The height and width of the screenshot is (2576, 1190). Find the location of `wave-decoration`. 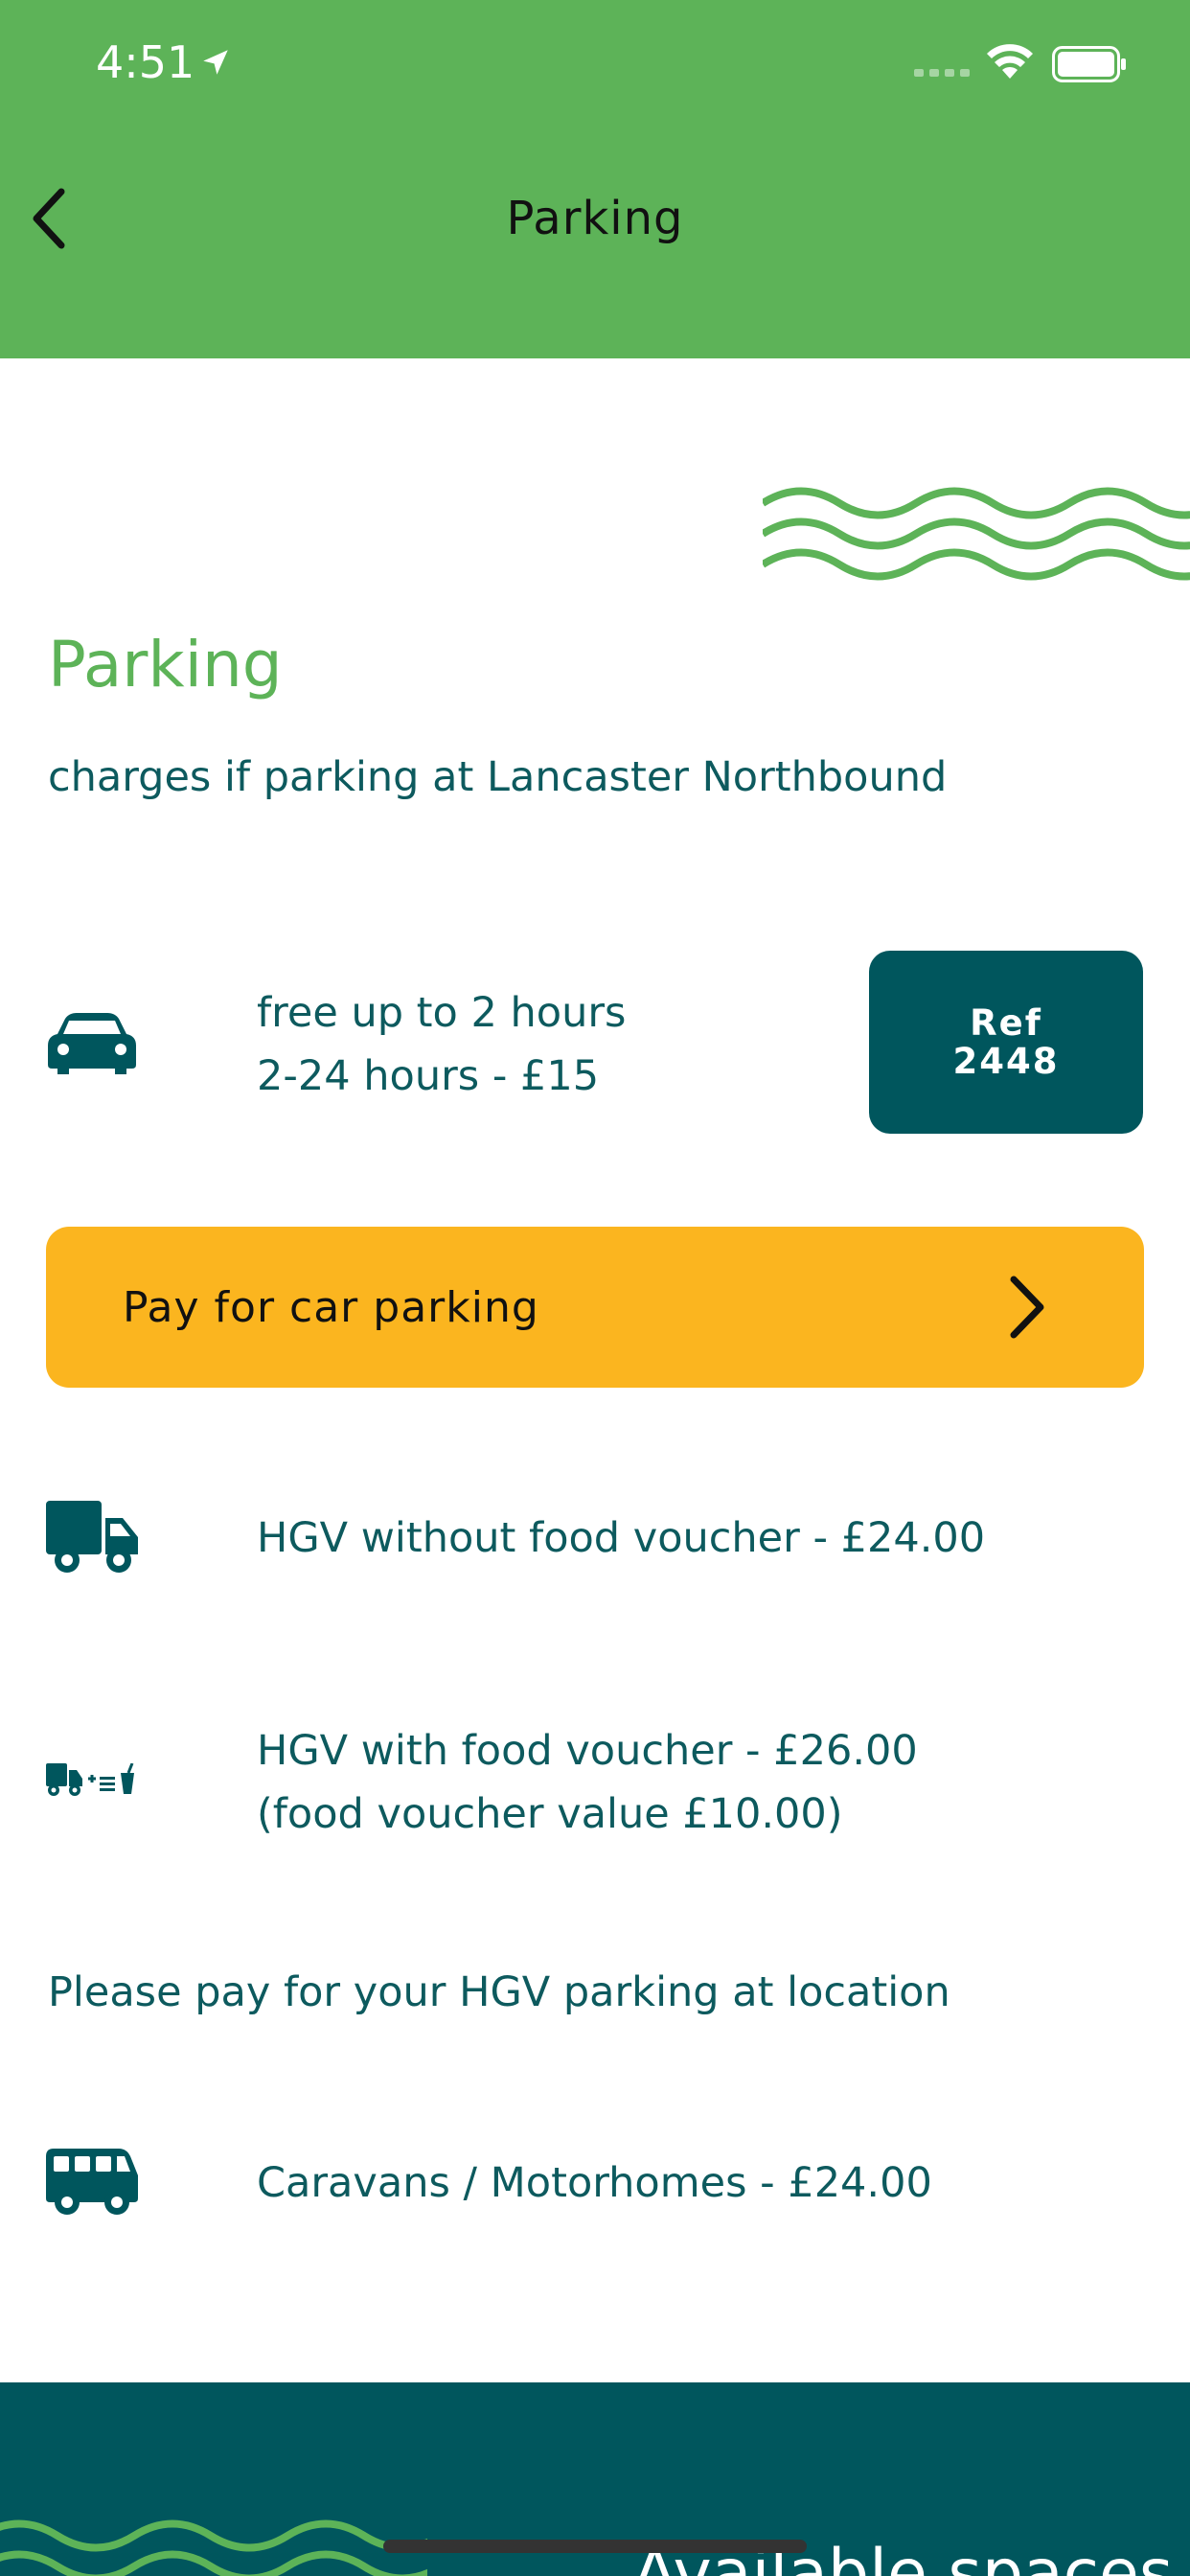

wave-decoration is located at coordinates (977, 534).